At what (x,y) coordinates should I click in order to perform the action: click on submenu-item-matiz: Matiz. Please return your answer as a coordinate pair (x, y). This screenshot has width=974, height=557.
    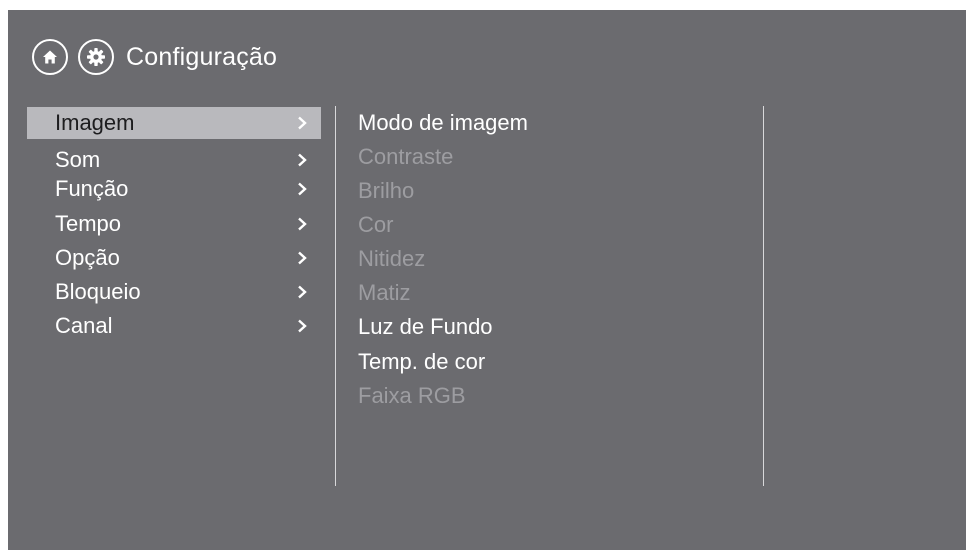
    Looking at the image, I should click on (384, 292).